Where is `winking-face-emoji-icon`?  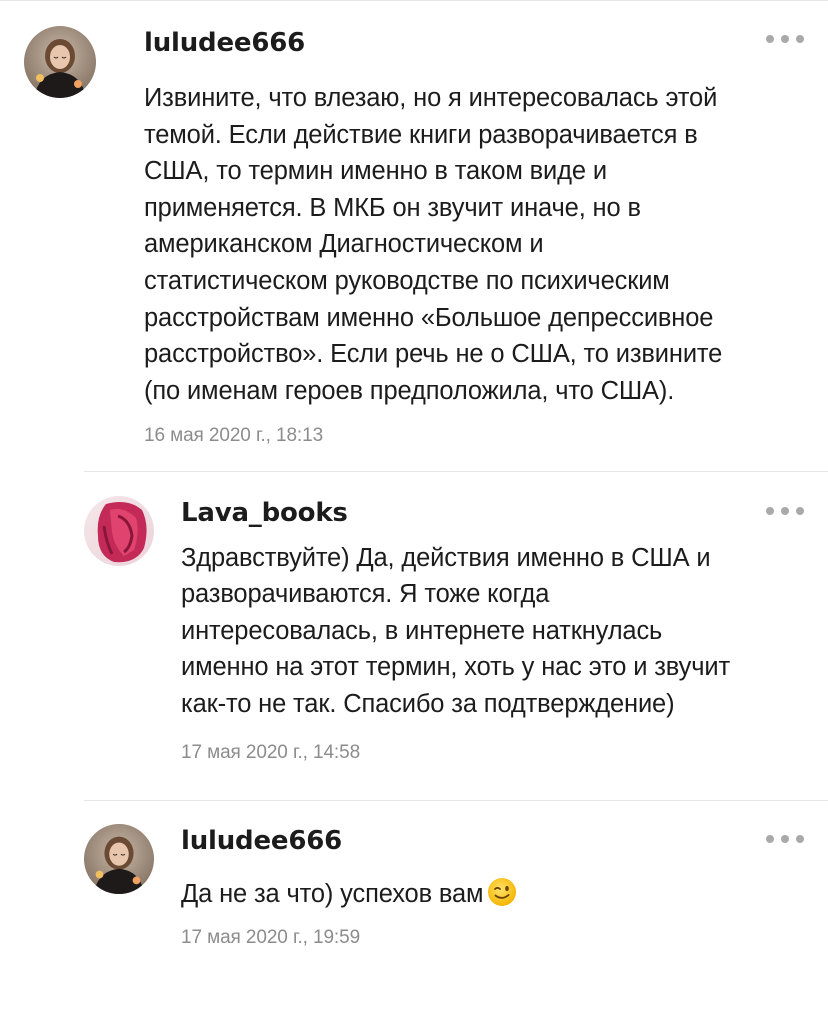
winking-face-emoji-icon is located at coordinates (502, 892).